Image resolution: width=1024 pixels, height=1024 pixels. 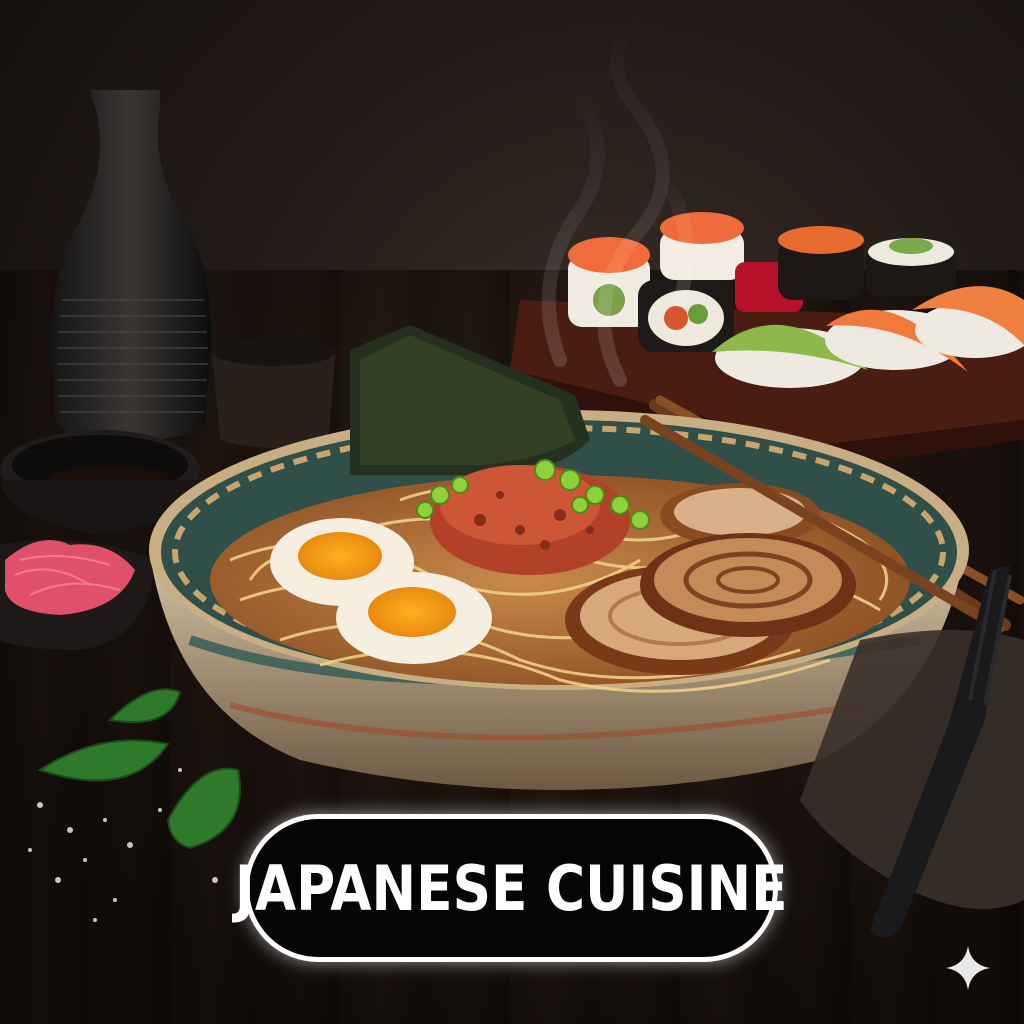 What do you see at coordinates (139, 769) in the screenshot?
I see `basil-leaves` at bounding box center [139, 769].